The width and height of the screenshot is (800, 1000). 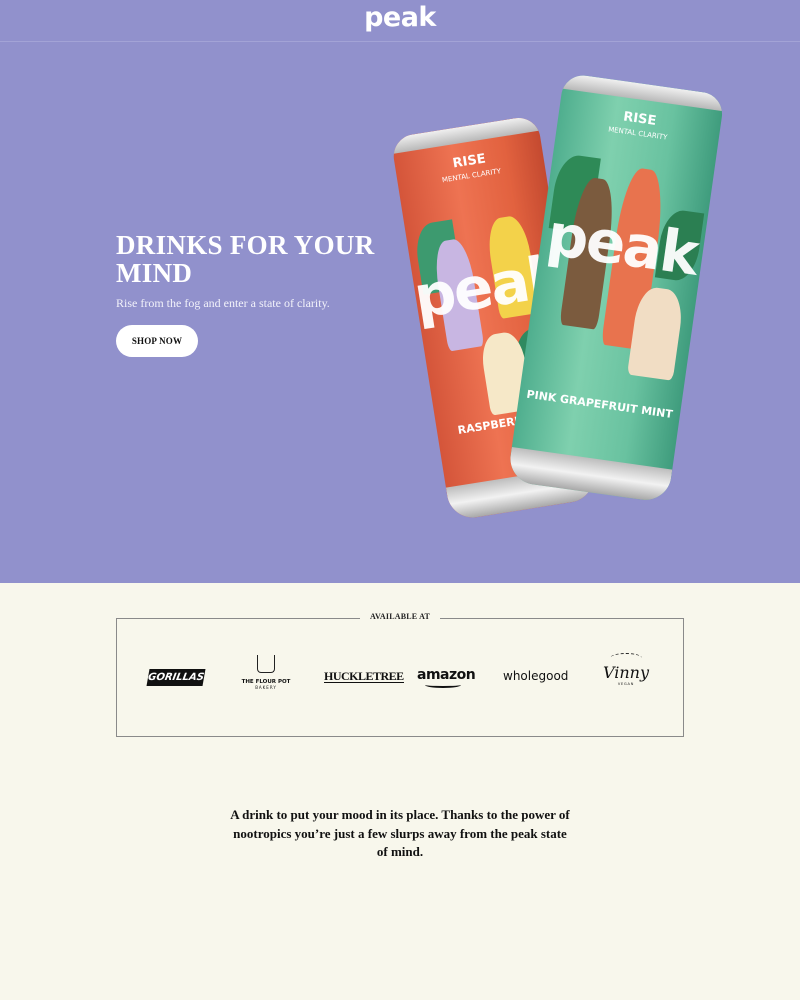 What do you see at coordinates (535, 676) in the screenshot?
I see `retailer-wholegood-logo: wholegood` at bounding box center [535, 676].